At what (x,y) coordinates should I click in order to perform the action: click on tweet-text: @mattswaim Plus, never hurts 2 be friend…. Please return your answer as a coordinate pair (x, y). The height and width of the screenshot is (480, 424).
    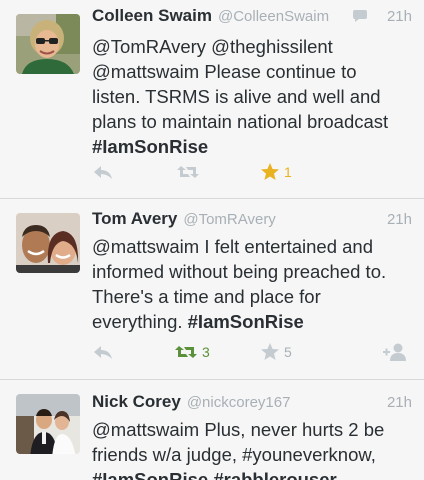
    Looking at the image, I should click on (253, 448).